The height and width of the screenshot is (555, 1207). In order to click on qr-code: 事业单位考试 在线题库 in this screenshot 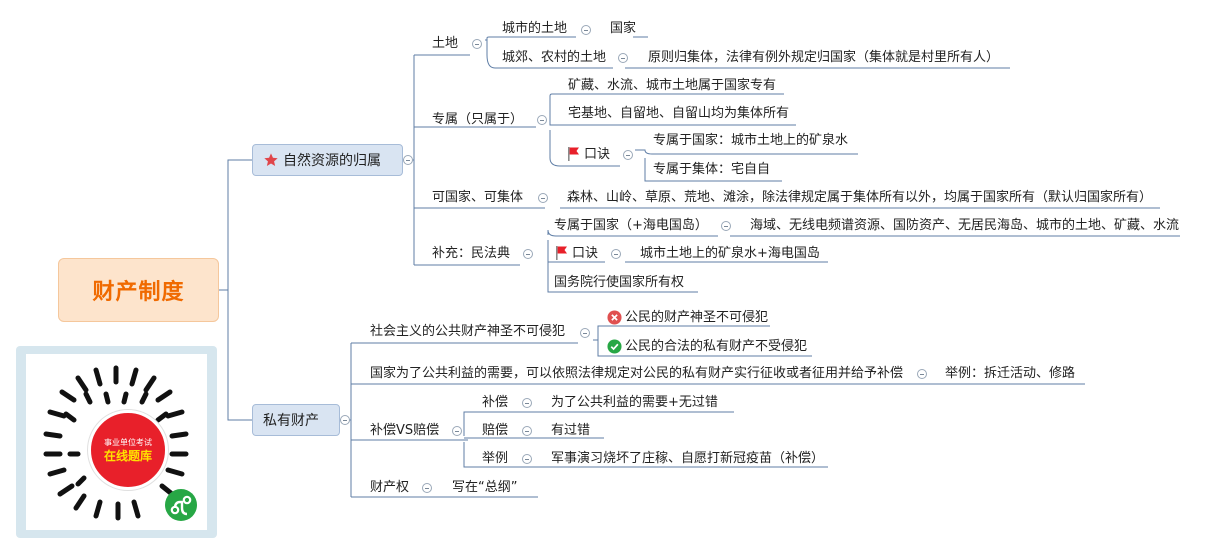, I will do `click(116, 442)`.